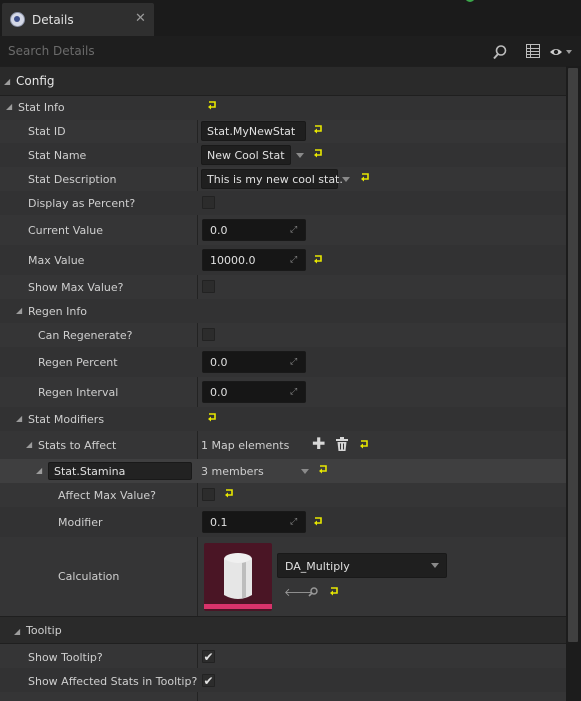 The width and height of the screenshot is (581, 701). Describe the element at coordinates (500, 52) in the screenshot. I see `search-icon` at that location.